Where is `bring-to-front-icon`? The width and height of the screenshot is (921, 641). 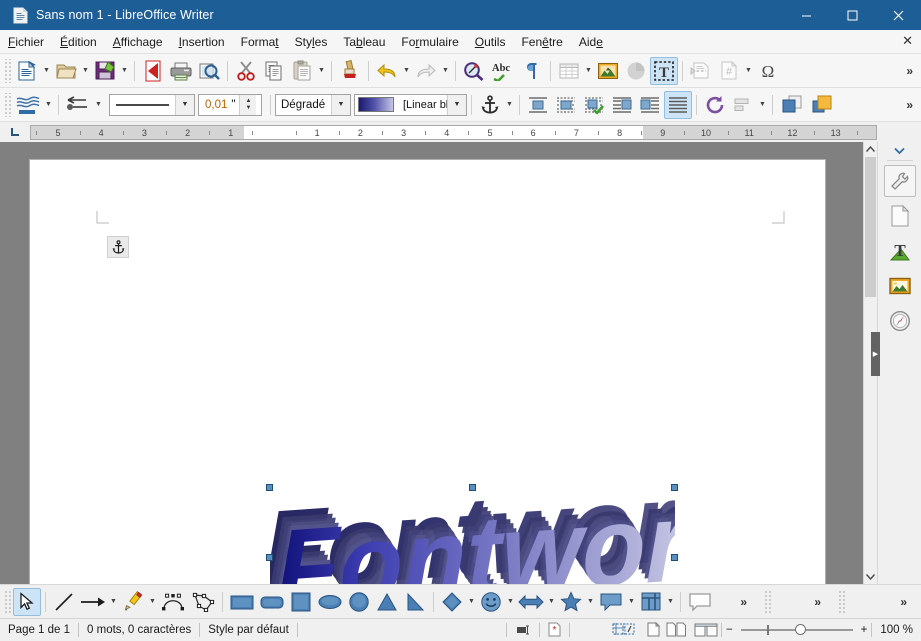 bring-to-front-icon is located at coordinates (792, 105).